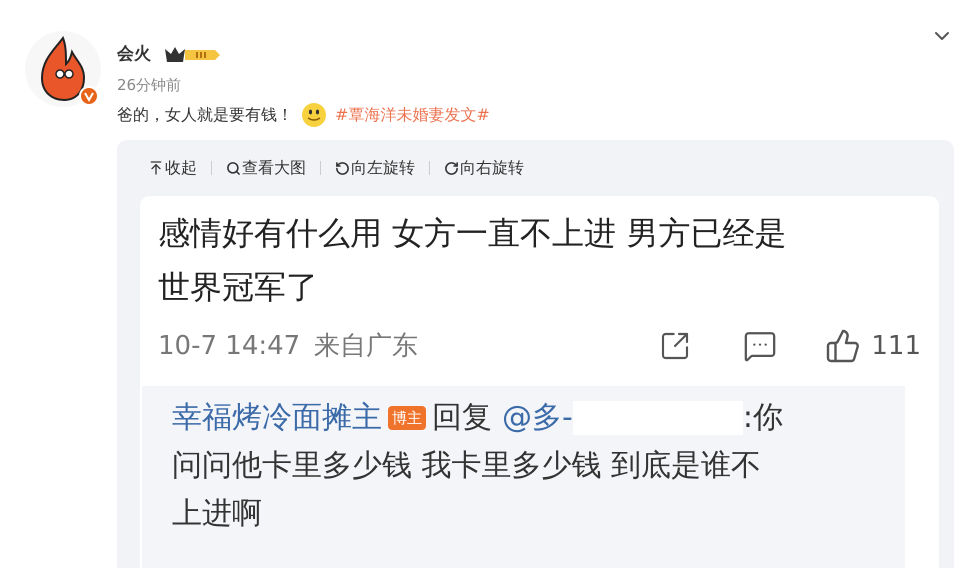 This screenshot has width=960, height=568. I want to click on rotate-left-icon, so click(342, 168).